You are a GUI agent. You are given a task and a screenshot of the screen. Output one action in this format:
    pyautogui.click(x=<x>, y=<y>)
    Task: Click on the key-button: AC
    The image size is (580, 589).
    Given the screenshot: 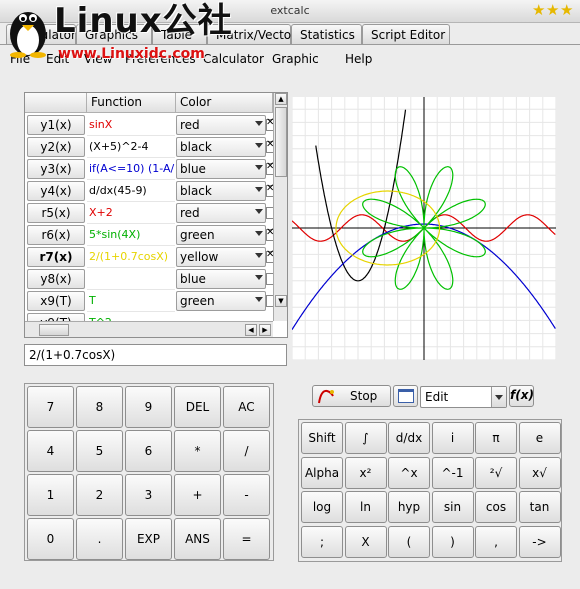 What is the action you would take?
    pyautogui.click(x=246, y=407)
    